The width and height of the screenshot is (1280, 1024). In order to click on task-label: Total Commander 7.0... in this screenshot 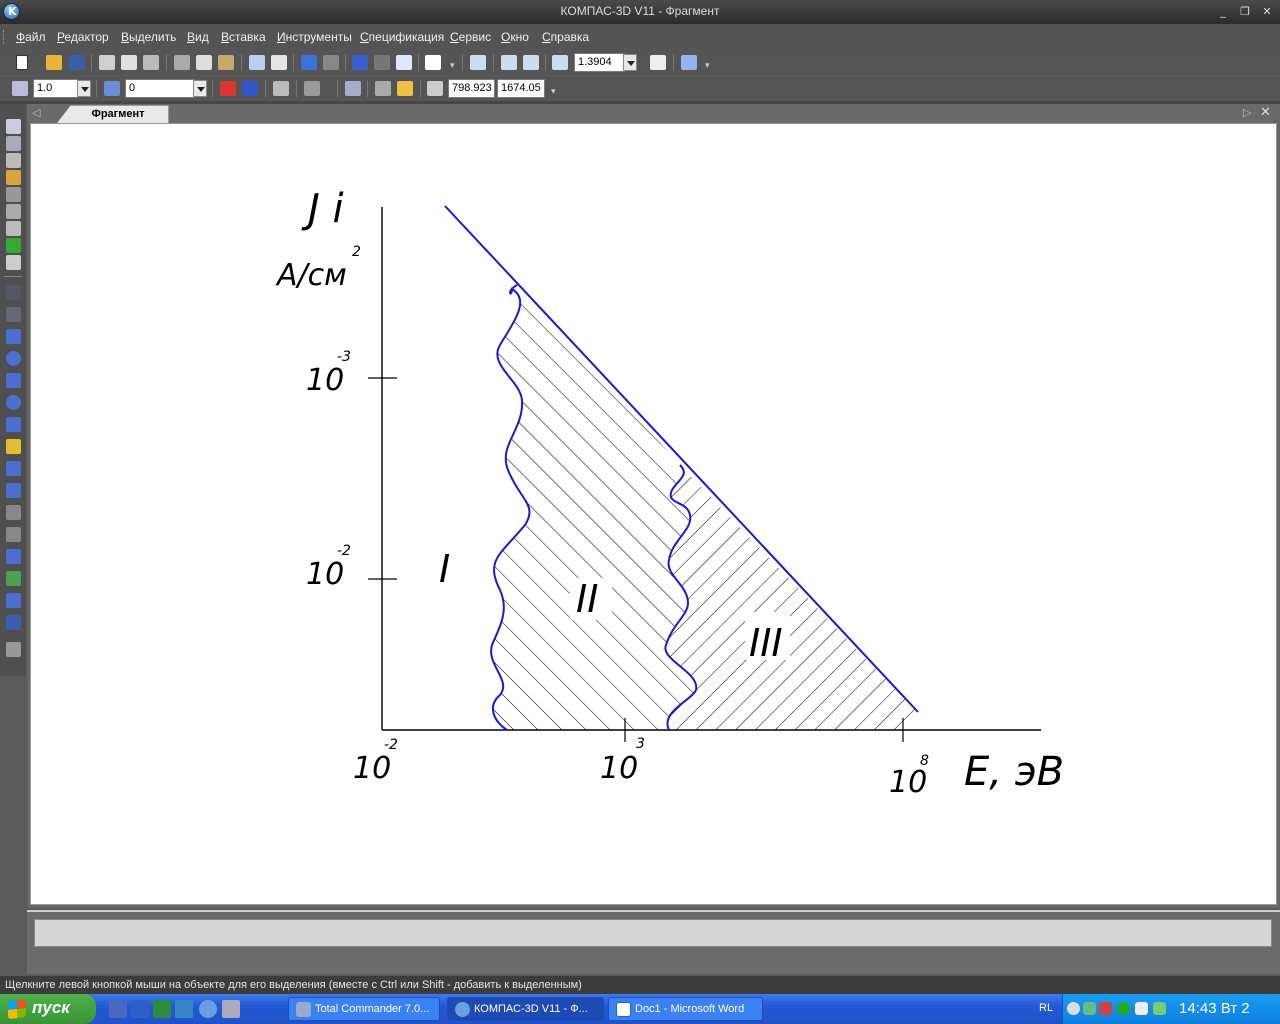, I will do `click(372, 1009)`.